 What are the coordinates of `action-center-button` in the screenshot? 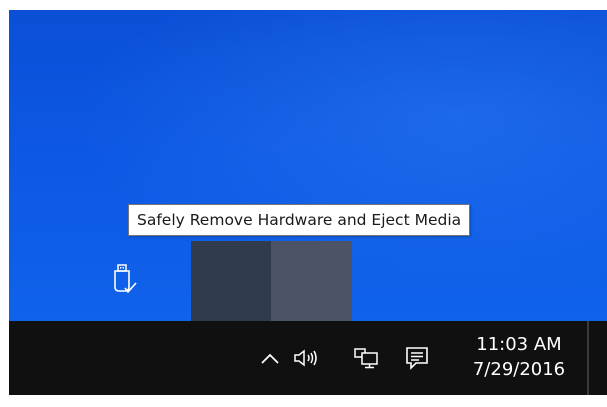 It's located at (417, 358).